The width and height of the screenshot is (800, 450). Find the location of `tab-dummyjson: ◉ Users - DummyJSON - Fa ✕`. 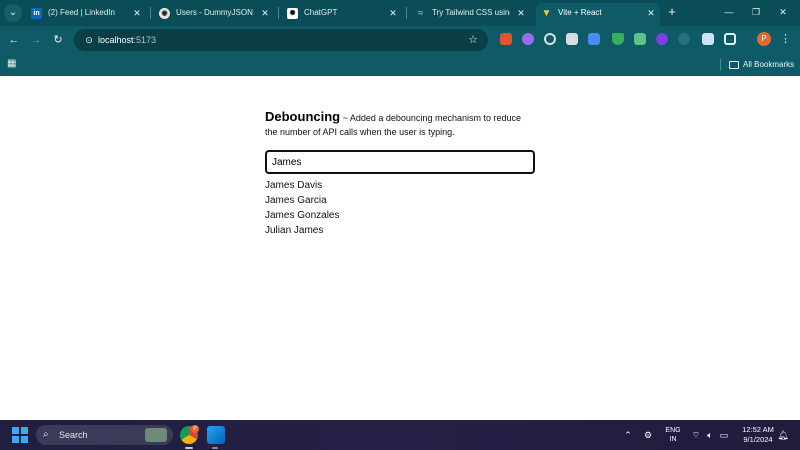

tab-dummyjson: ◉ Users - DummyJSON - Fa ✕ is located at coordinates (214, 14).